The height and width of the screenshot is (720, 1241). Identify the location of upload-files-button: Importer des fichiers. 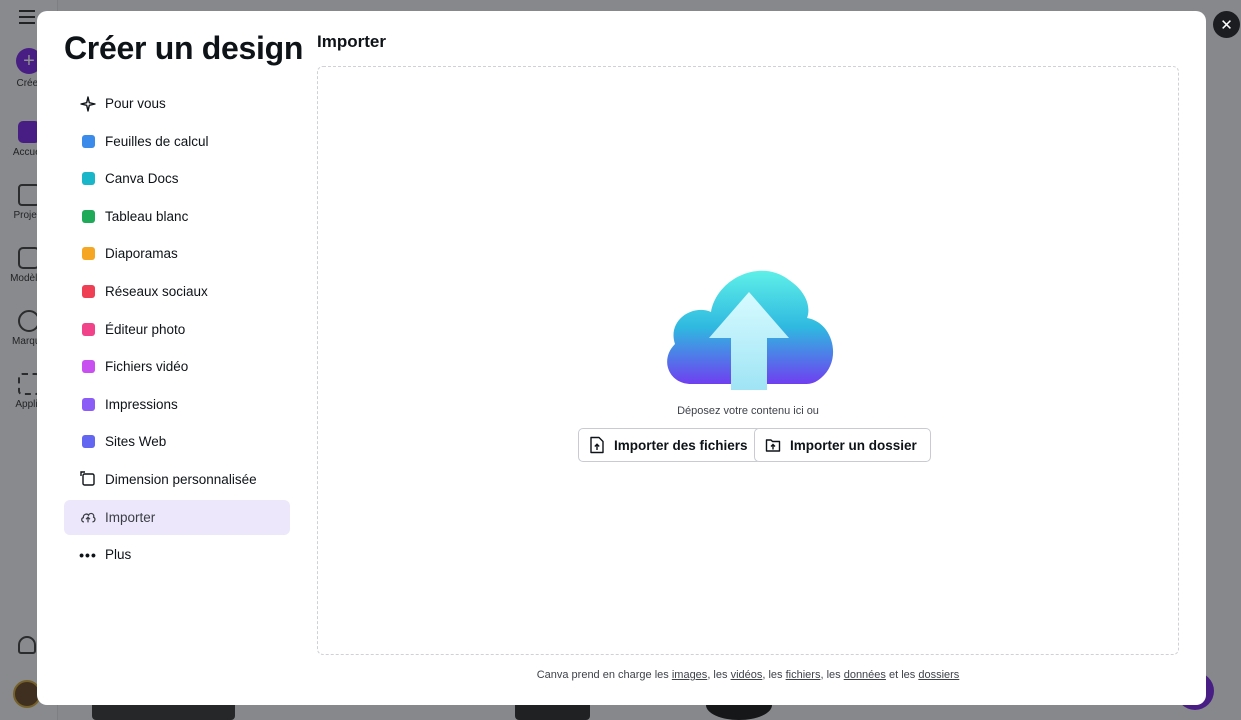
(670, 445).